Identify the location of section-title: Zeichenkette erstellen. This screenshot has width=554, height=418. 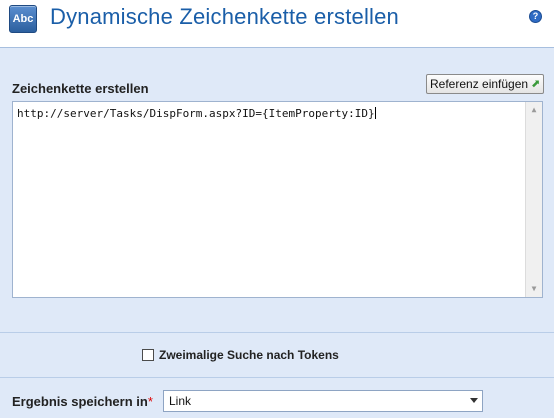
(80, 88).